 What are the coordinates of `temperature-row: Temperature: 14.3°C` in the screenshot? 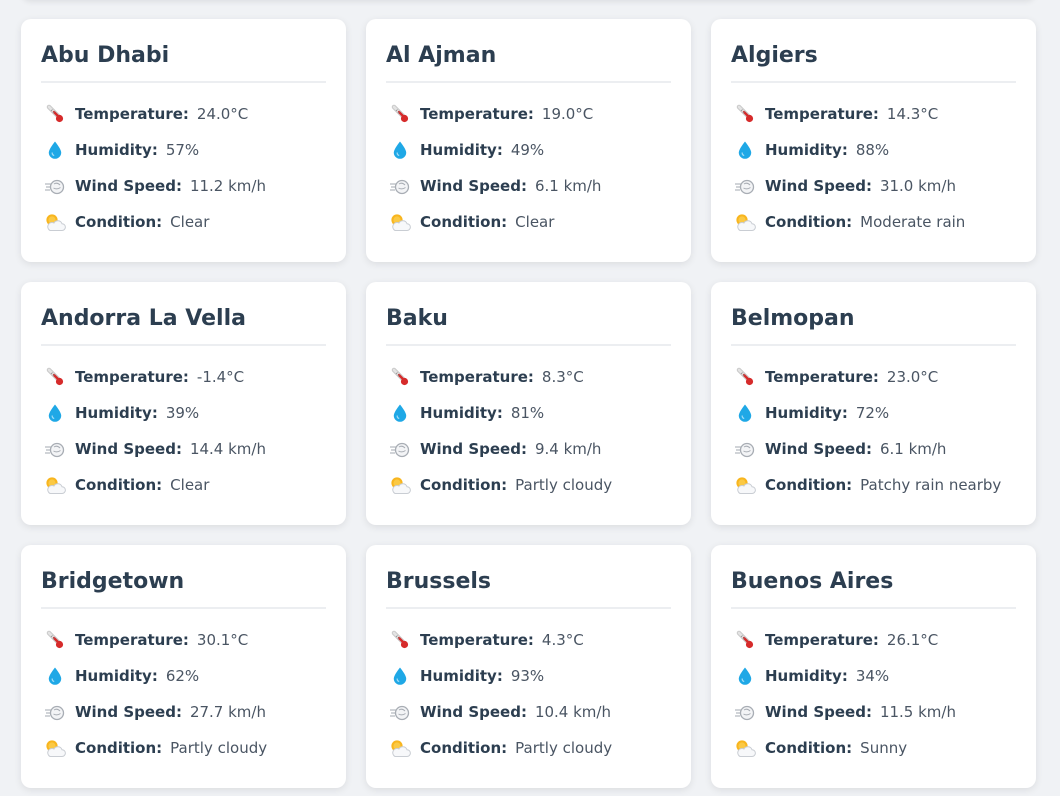 It's located at (873, 114).